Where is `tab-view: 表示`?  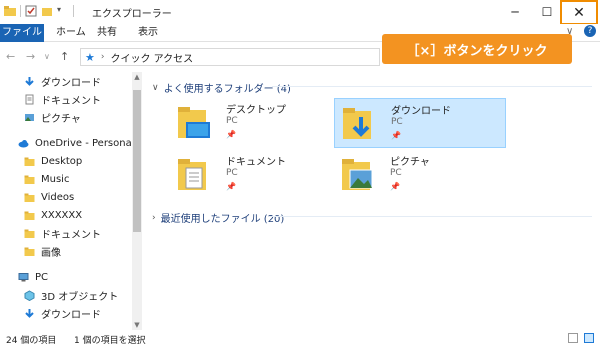 tab-view: 表示 is located at coordinates (148, 33).